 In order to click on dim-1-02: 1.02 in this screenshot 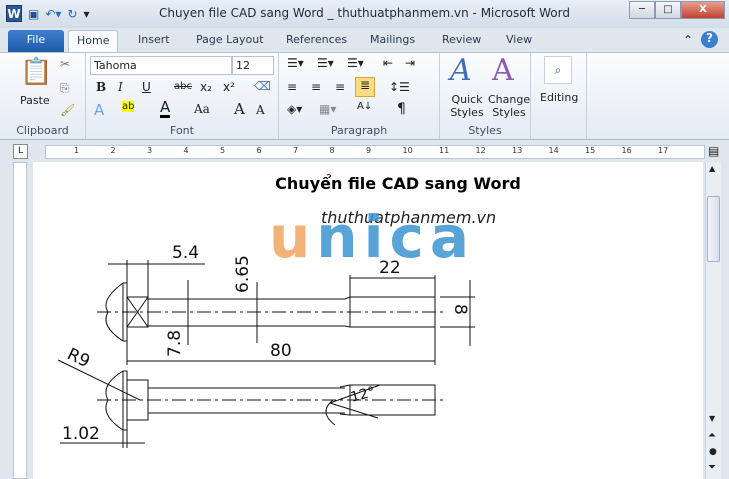, I will do `click(81, 434)`.